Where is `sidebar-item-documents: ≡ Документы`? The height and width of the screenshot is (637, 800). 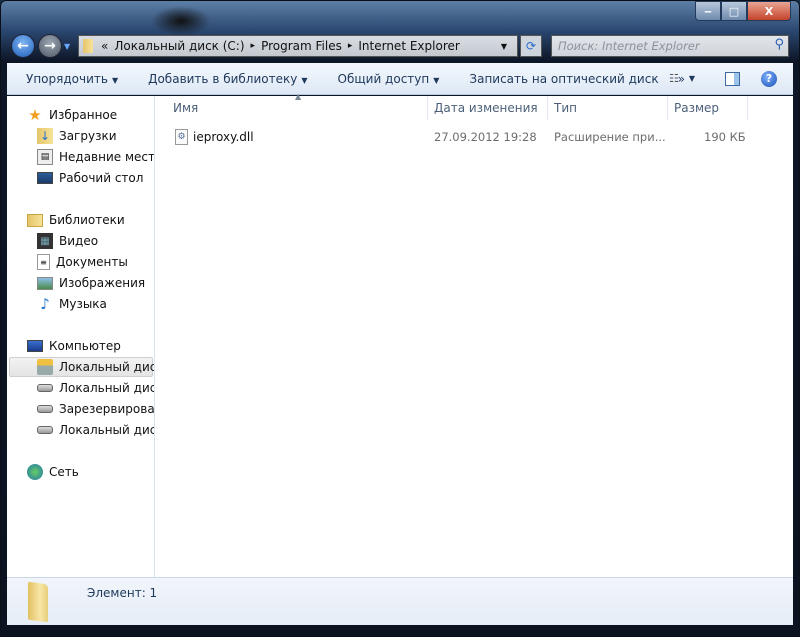
sidebar-item-documents: ≡ Документы is located at coordinates (82, 262).